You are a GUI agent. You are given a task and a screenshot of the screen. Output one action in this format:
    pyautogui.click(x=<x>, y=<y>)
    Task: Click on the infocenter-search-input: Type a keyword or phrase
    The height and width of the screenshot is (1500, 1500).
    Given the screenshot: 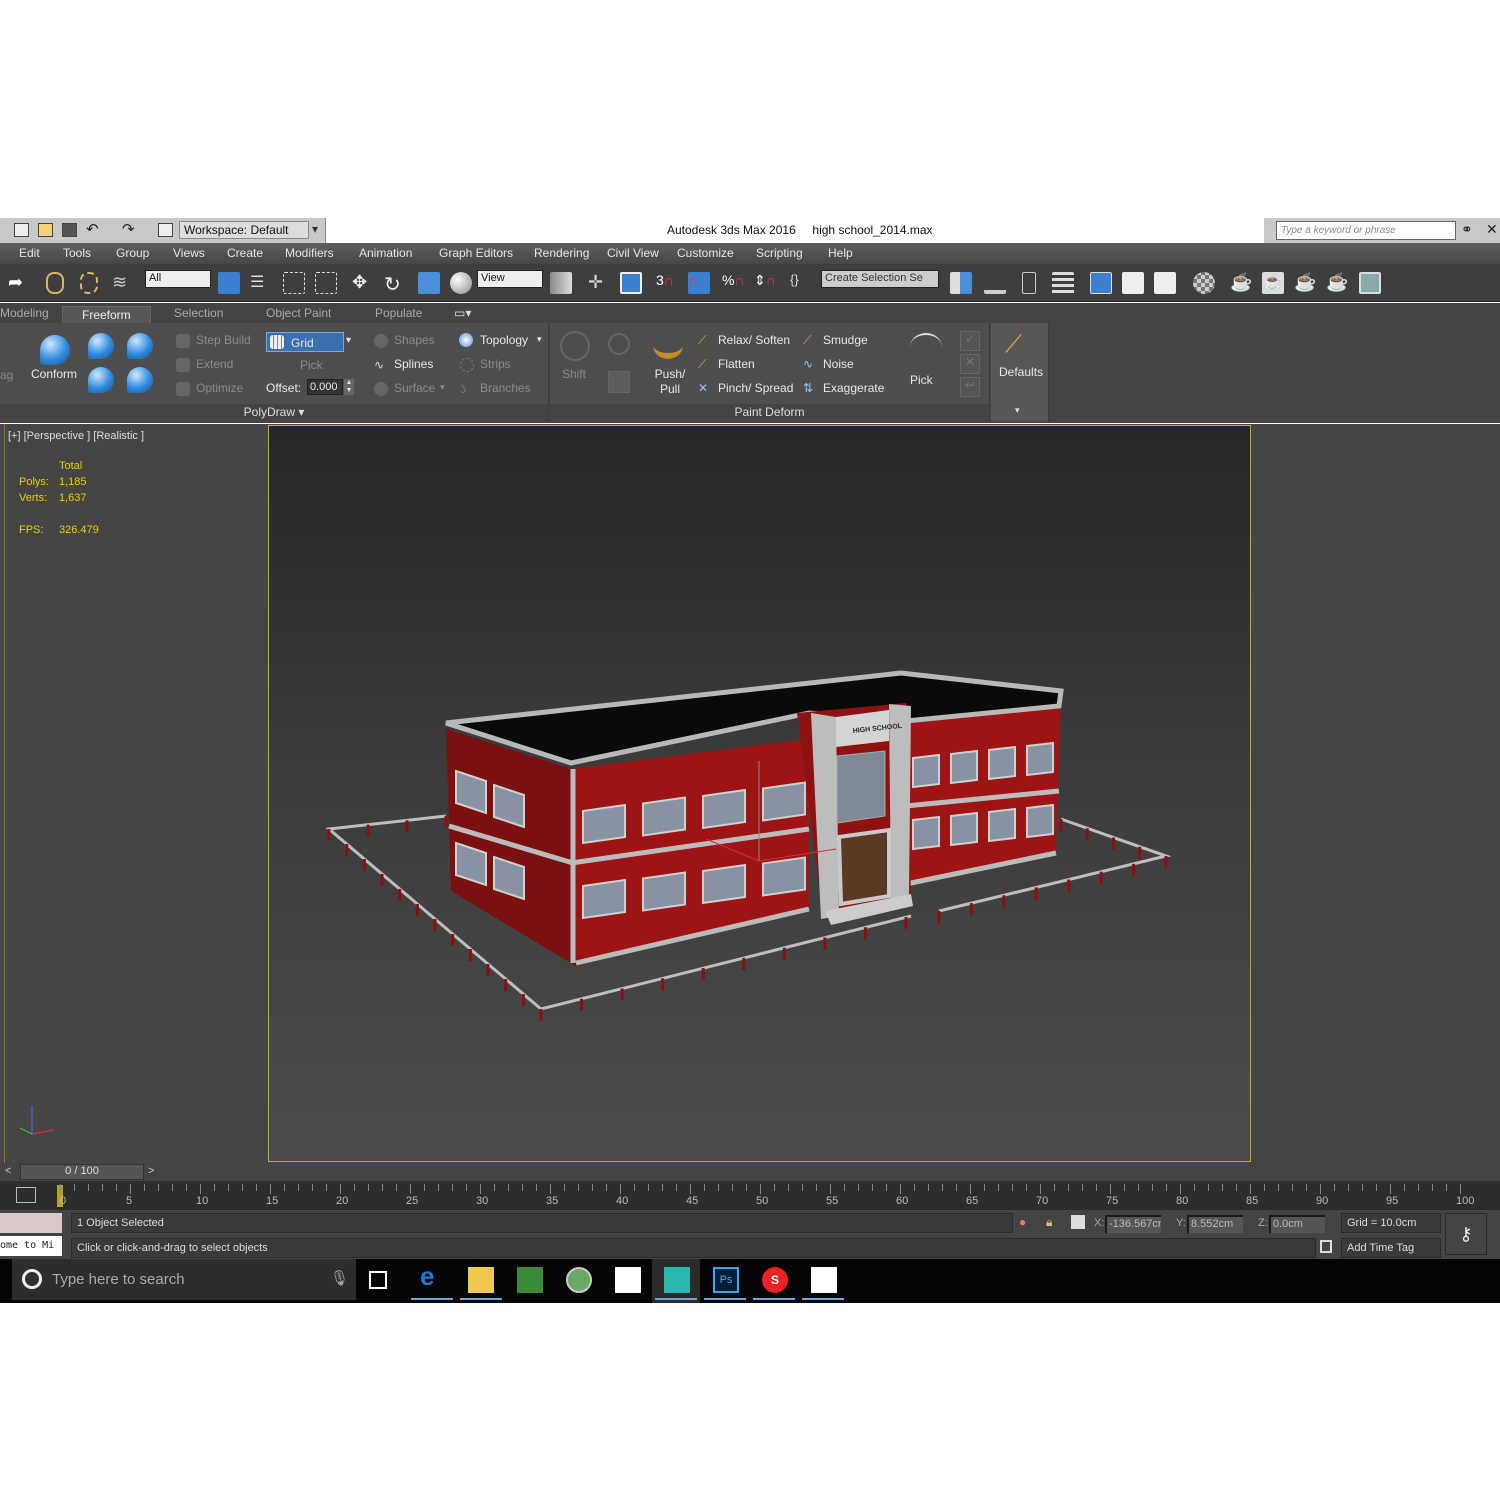 What is the action you would take?
    pyautogui.click(x=1366, y=230)
    